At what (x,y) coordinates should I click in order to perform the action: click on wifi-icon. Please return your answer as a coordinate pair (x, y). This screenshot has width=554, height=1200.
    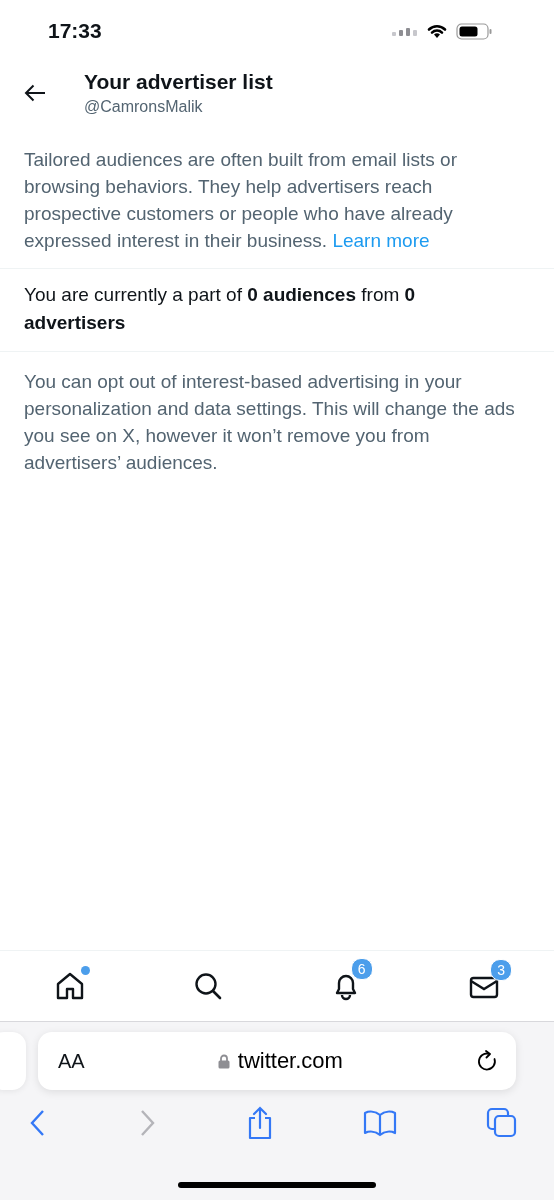
    Looking at the image, I should click on (437, 31).